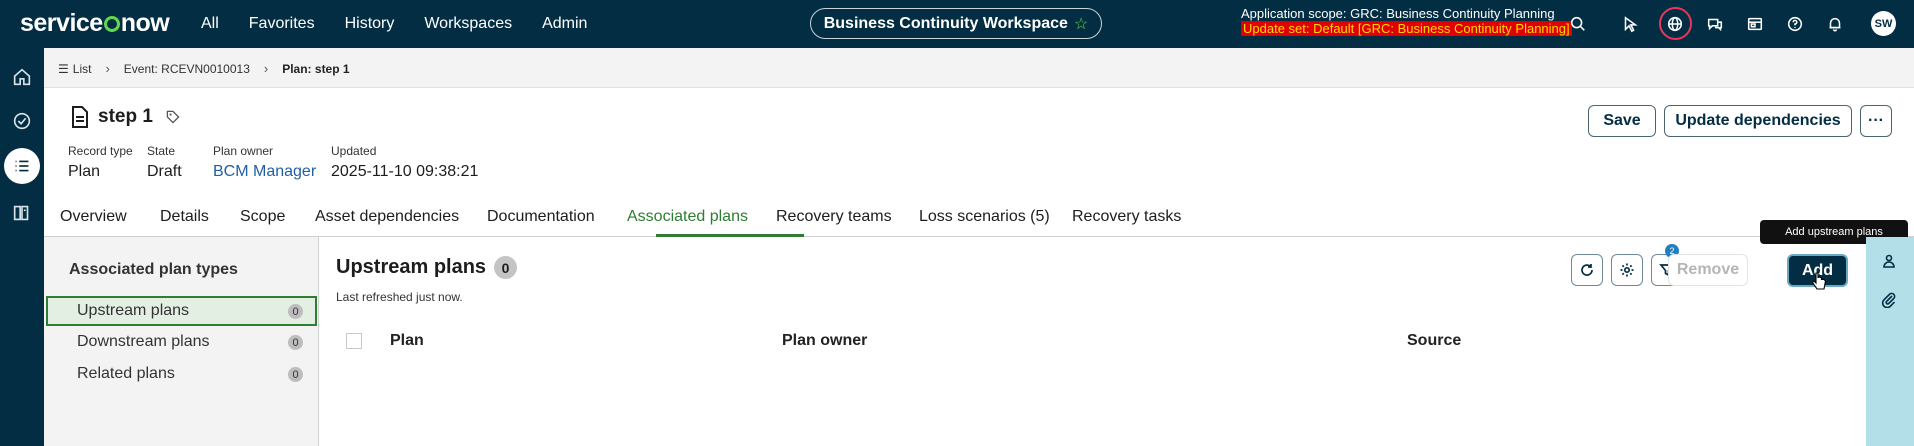 The image size is (1914, 446). Describe the element at coordinates (409, 24) in the screenshot. I see `nav-links: All Favorites History Workspaces Admin` at that location.